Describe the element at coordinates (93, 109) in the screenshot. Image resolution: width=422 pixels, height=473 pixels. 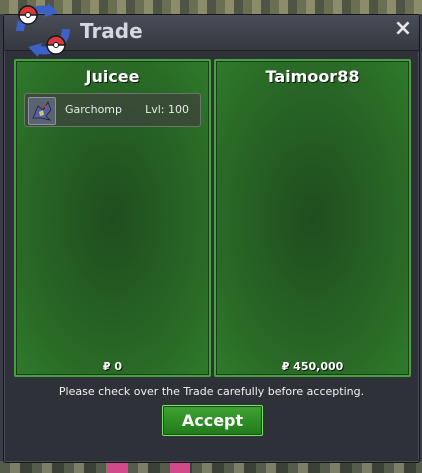
I see `pokemon-name: Garchomp` at that location.